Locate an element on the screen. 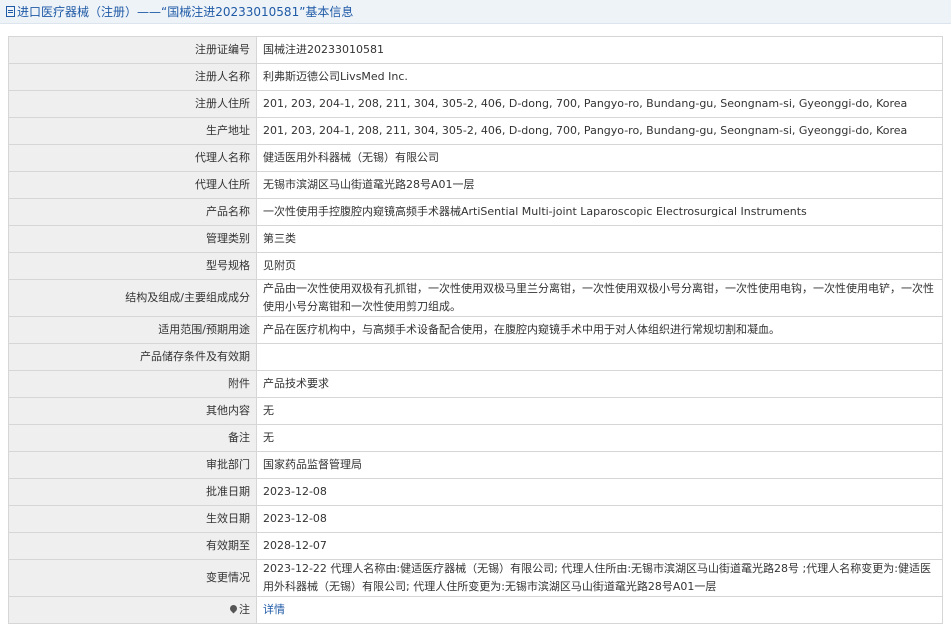 The width and height of the screenshot is (951, 644). row-value: 国械注进20233010581 is located at coordinates (599, 50).